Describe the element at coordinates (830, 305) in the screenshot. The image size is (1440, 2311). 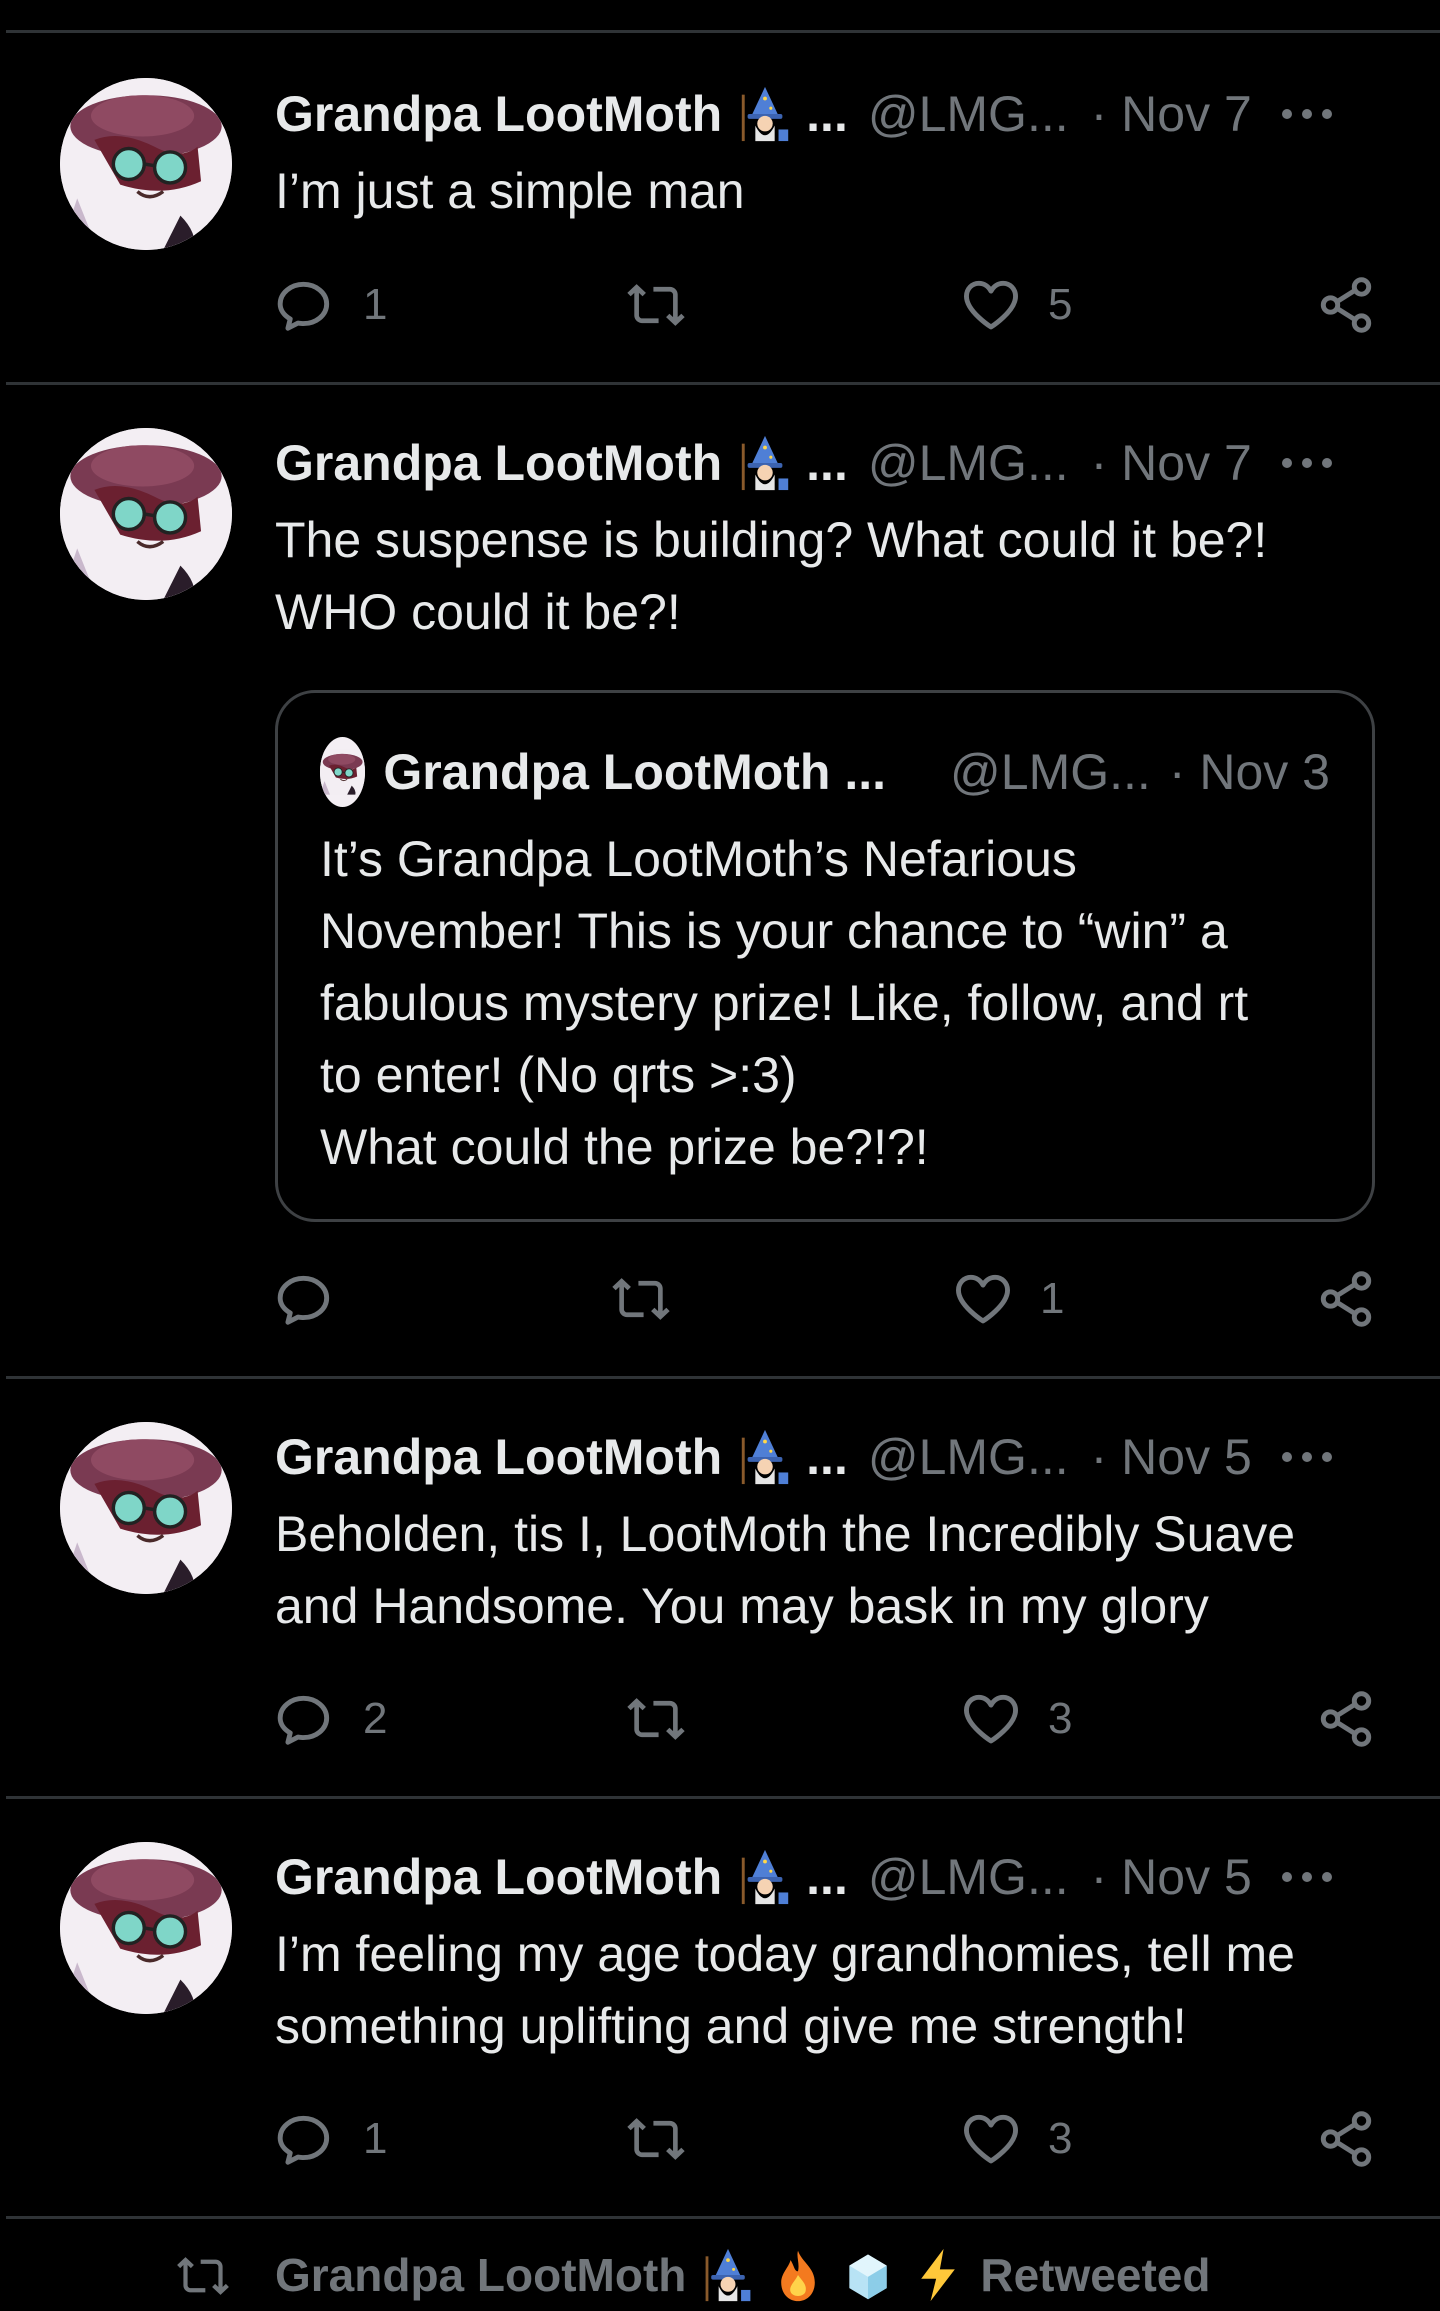
I see `tweet-actions: 1 5` at that location.